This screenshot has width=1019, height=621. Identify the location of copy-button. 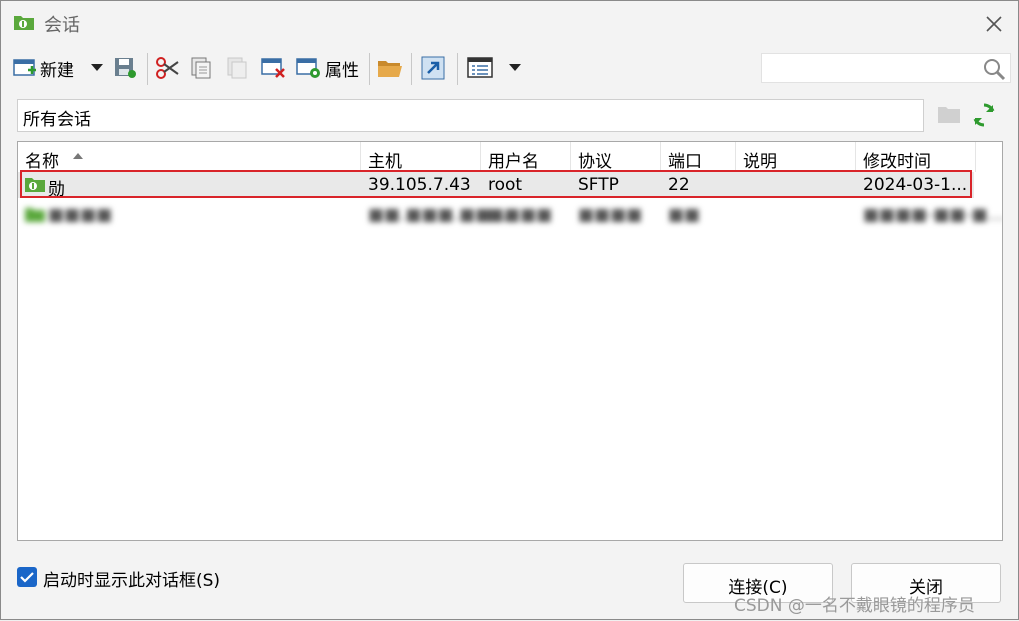
(201, 68).